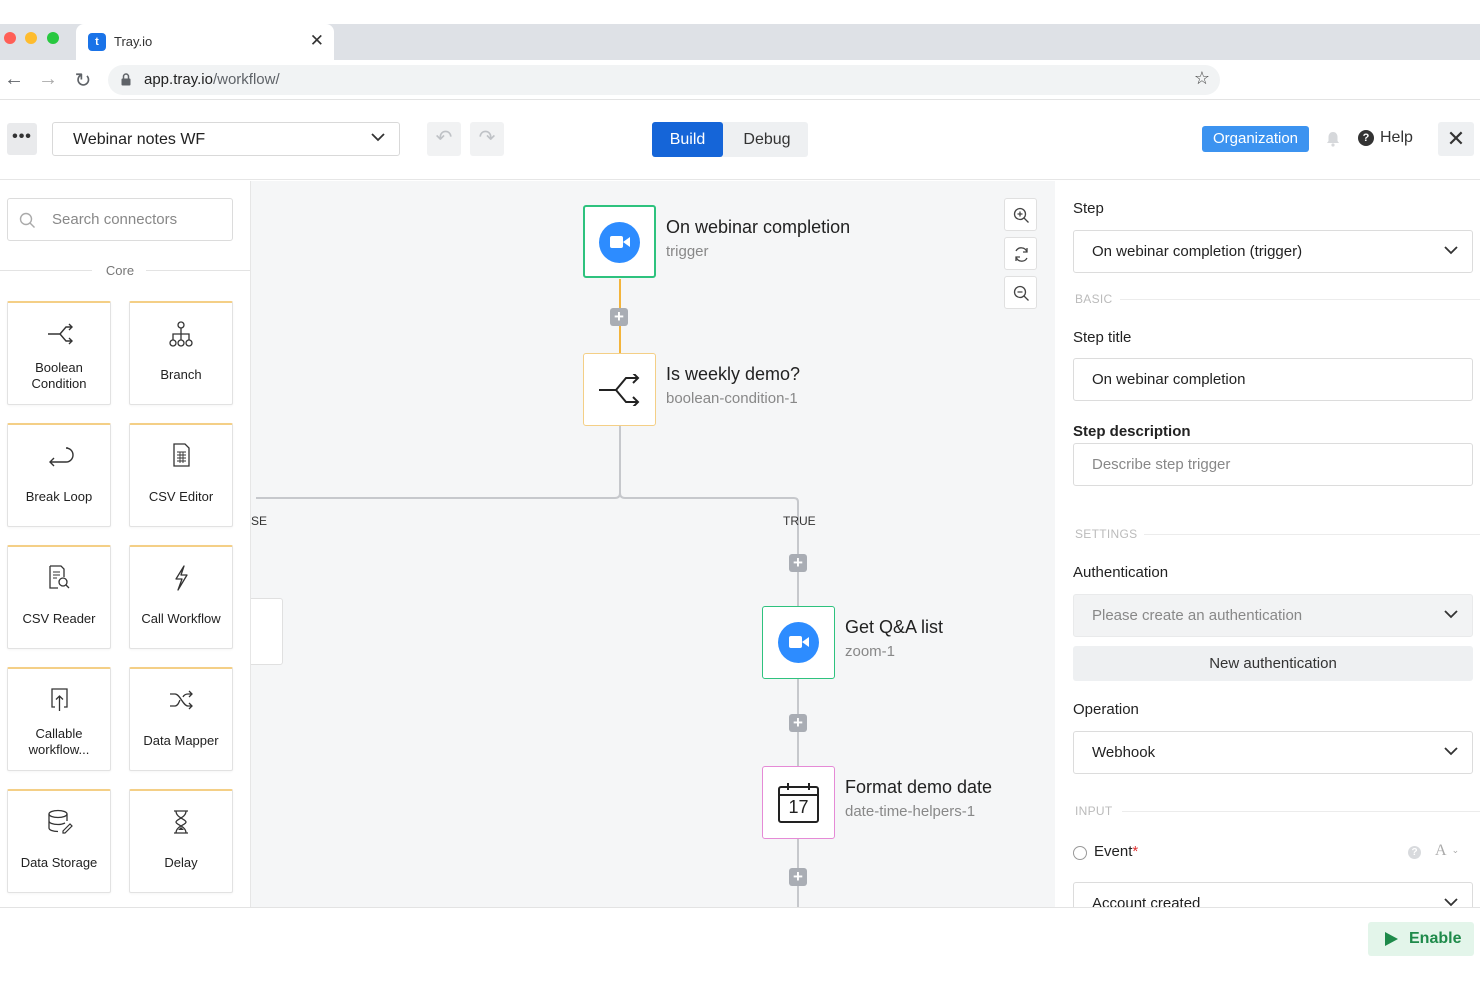 This screenshot has width=1480, height=987. Describe the element at coordinates (1273, 752) in the screenshot. I see `operation-select: Webhook` at that location.